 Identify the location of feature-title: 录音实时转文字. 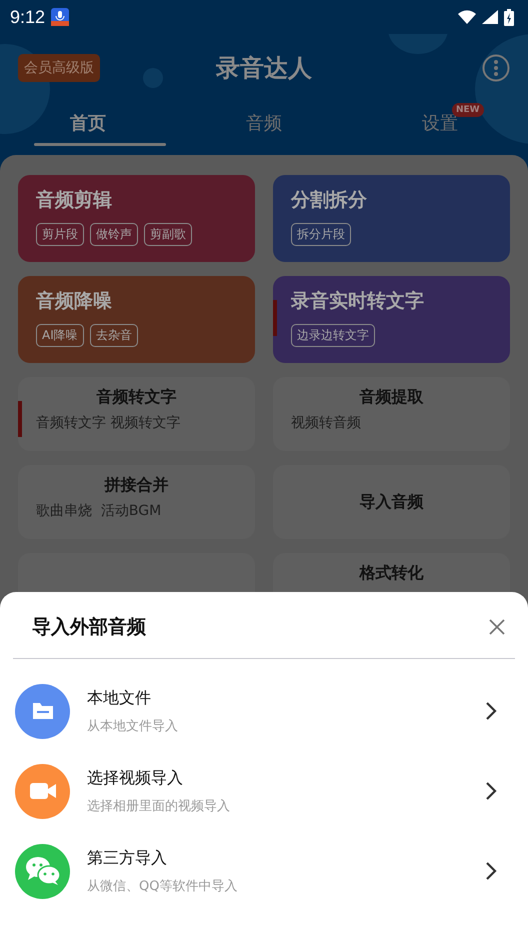
(358, 301).